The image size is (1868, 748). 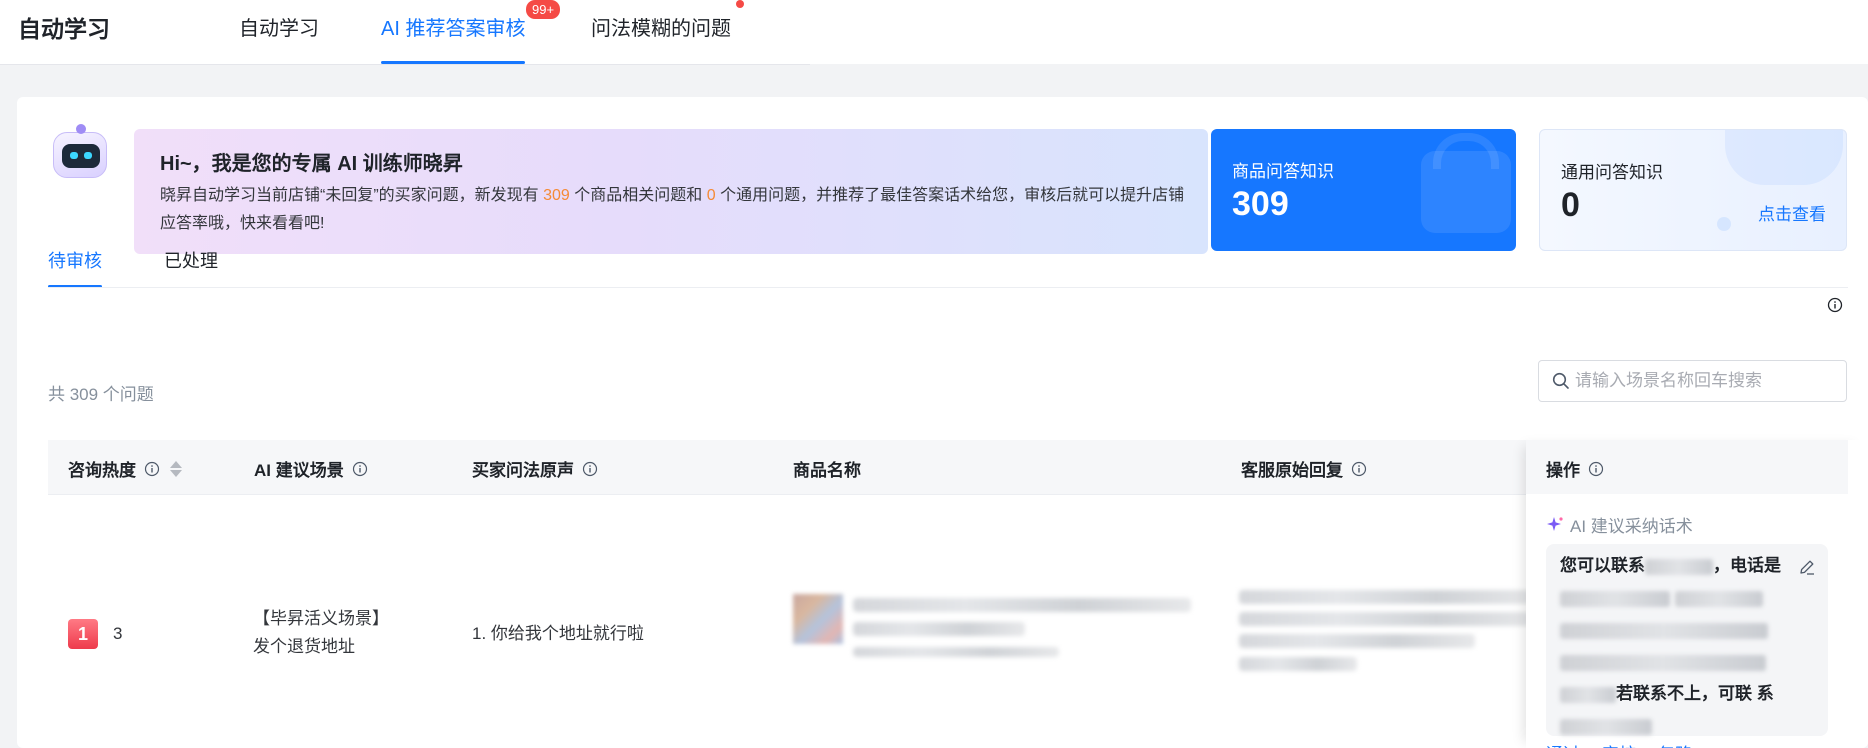 What do you see at coordinates (711, 195) in the screenshot?
I see `general-question-count: 0` at bounding box center [711, 195].